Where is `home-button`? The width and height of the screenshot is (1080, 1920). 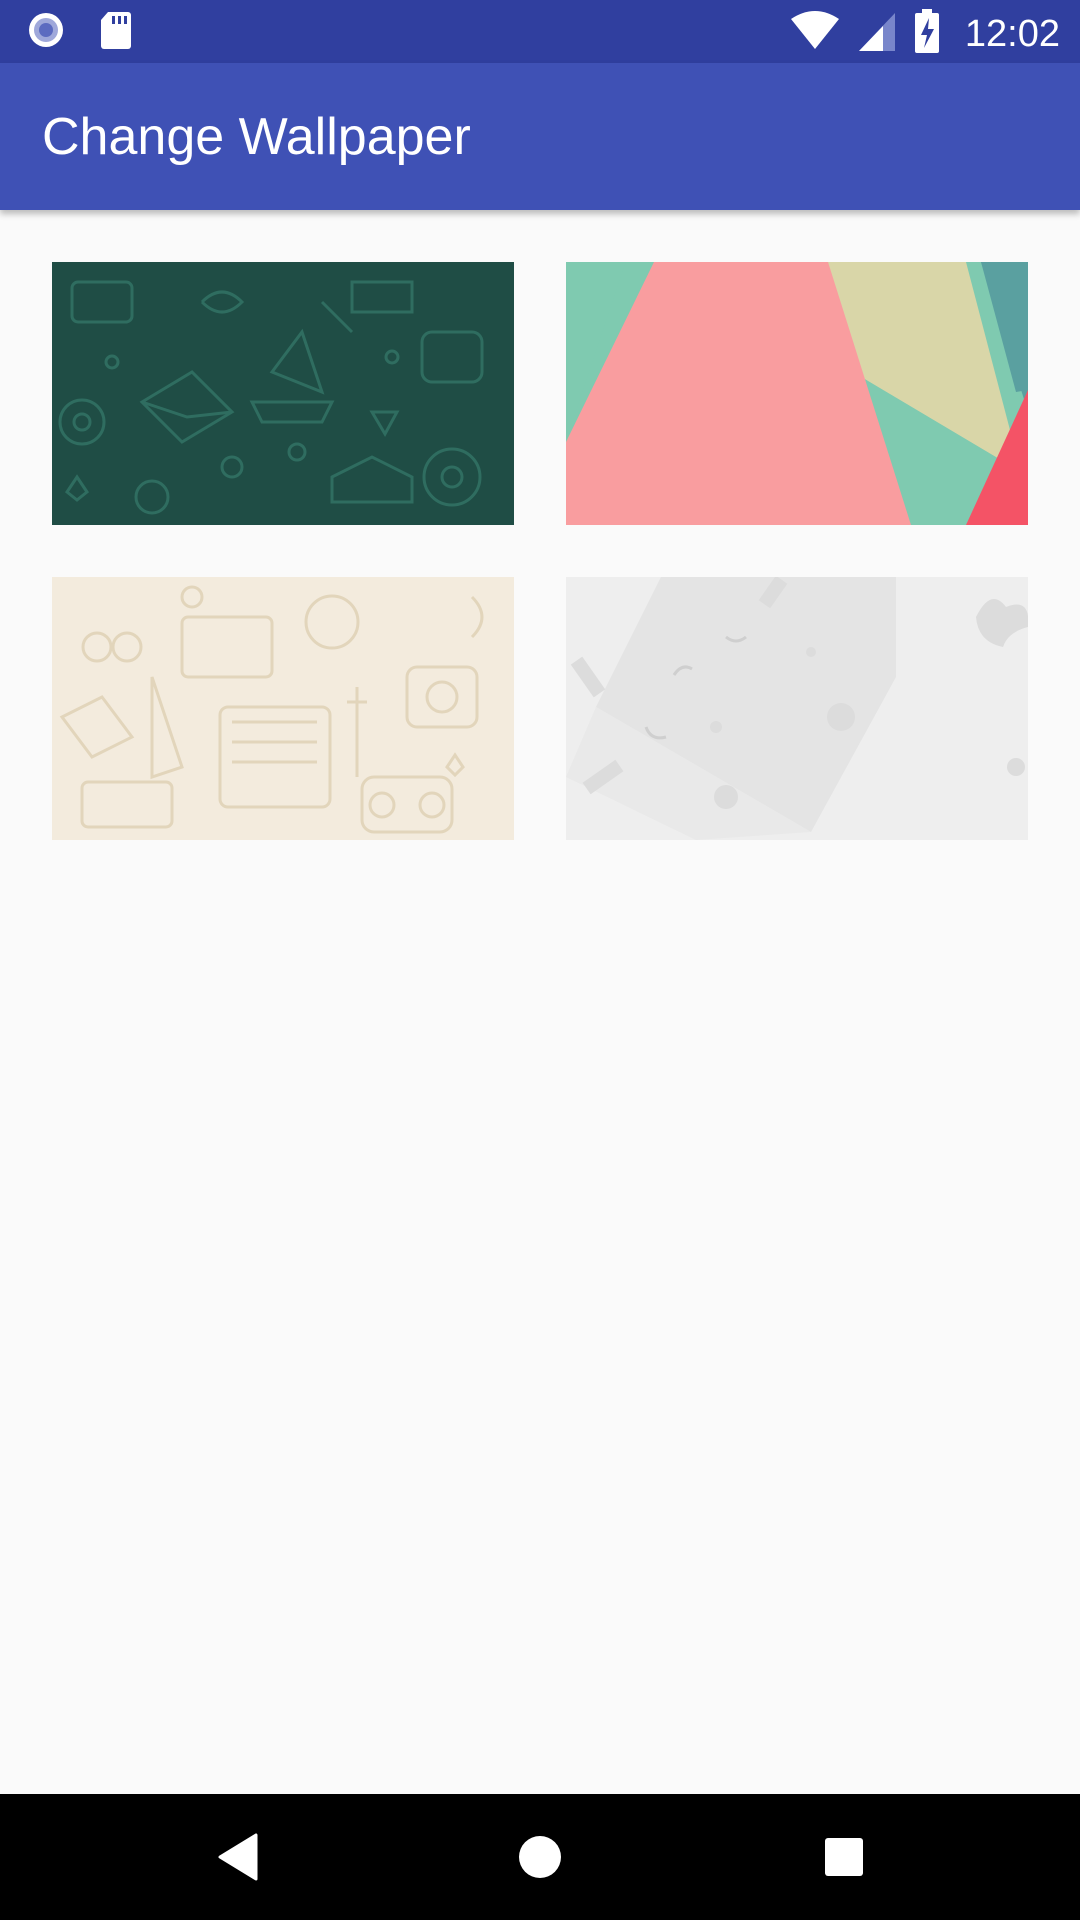
home-button is located at coordinates (540, 1857).